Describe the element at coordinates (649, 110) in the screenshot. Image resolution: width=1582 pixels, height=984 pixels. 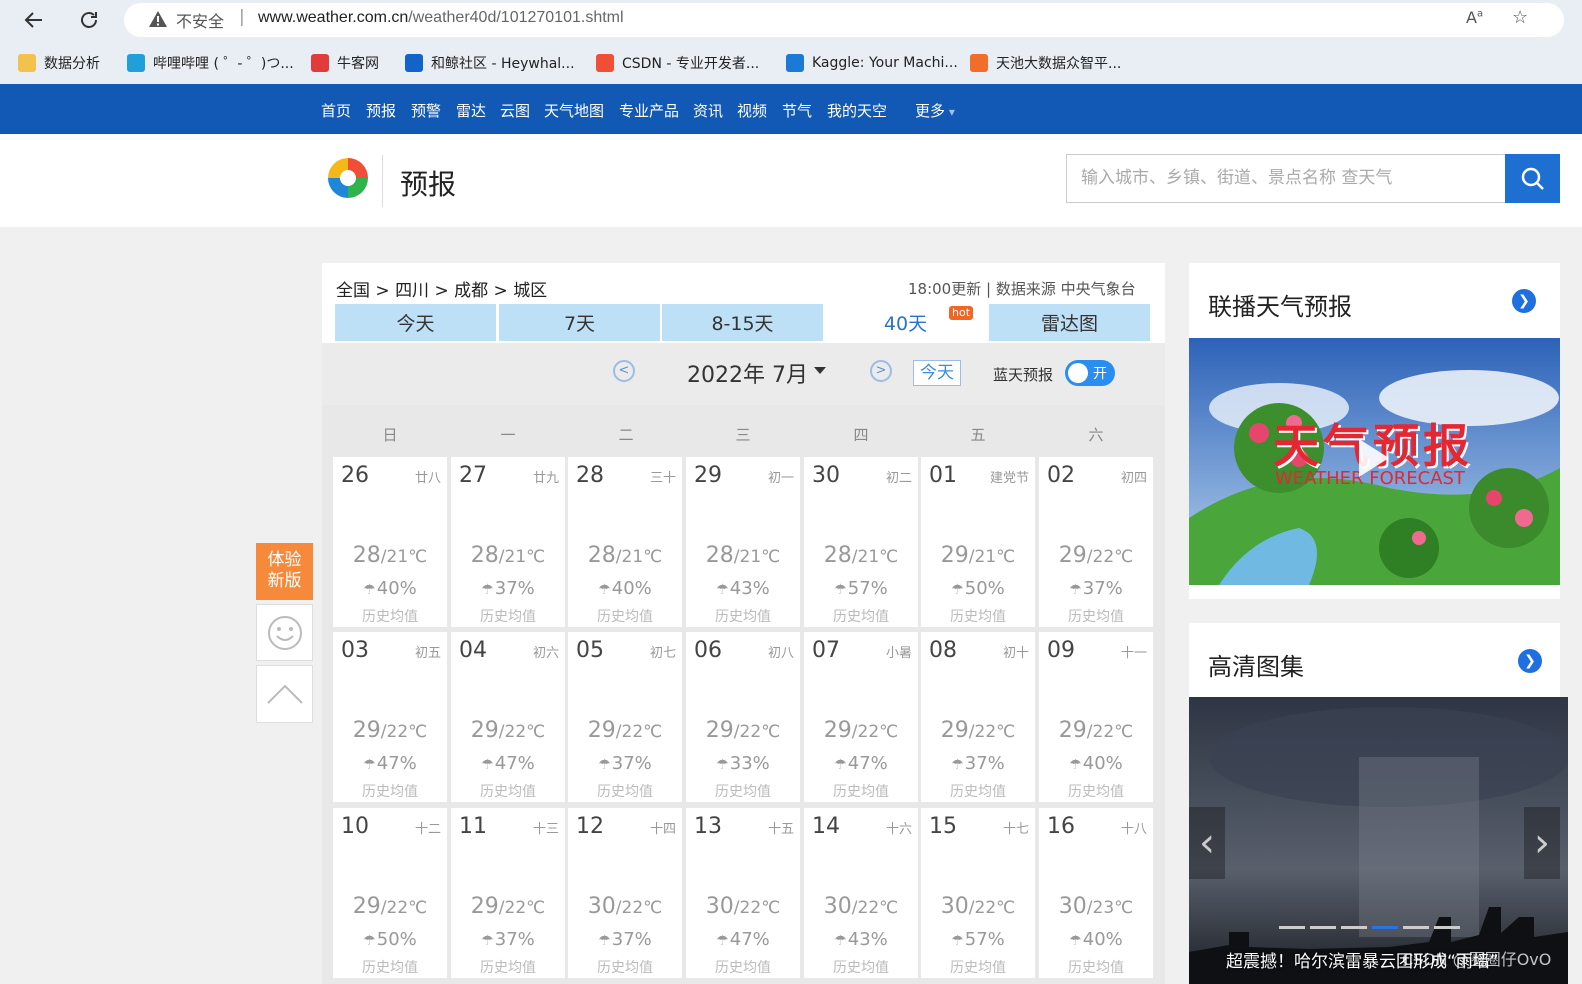
I see `nav-item-6: 专业产品` at that location.